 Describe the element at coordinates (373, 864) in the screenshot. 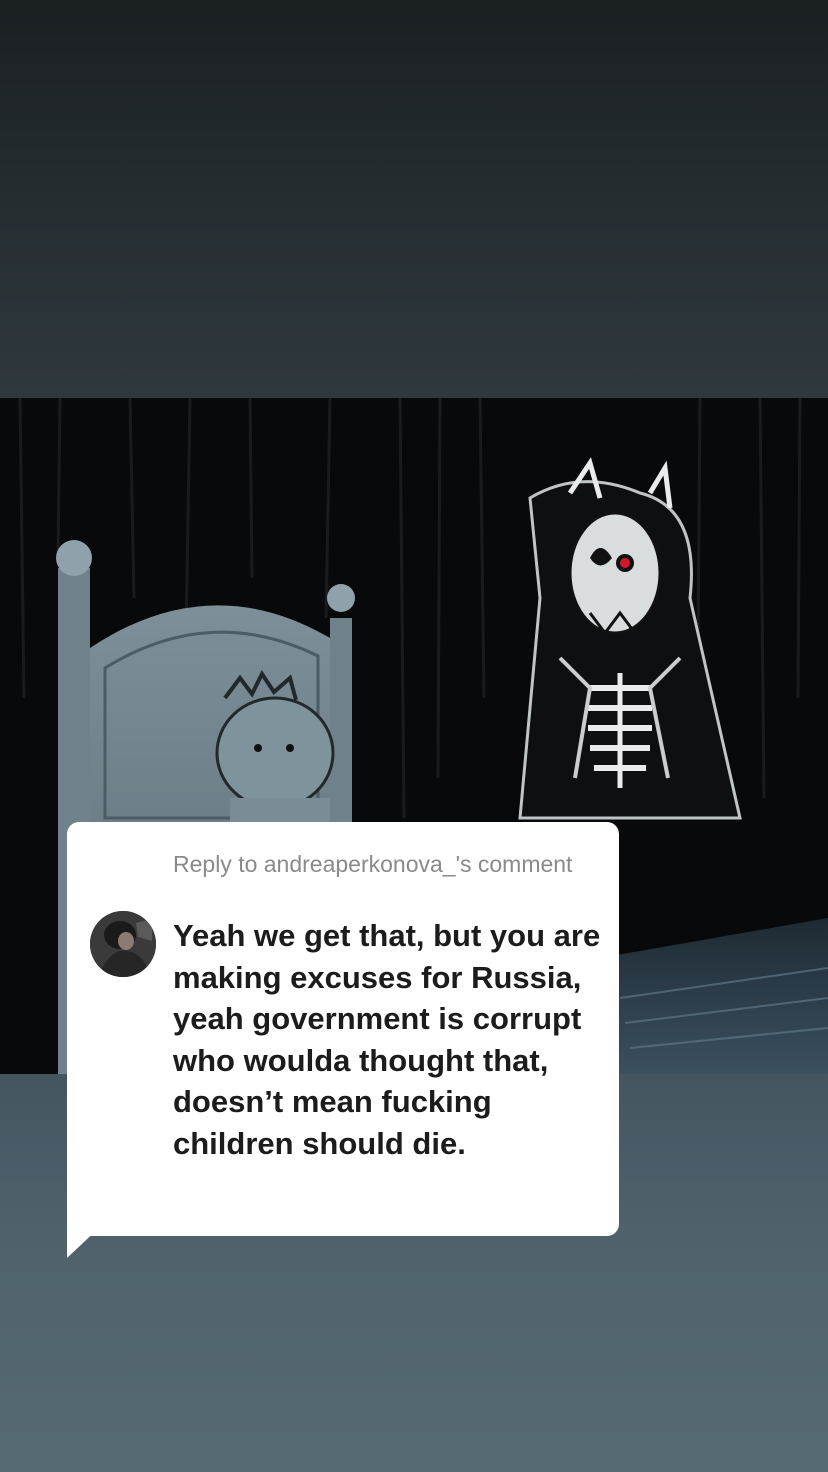

I see `reply-header: Reply to andreaperkonova_'s comment` at that location.